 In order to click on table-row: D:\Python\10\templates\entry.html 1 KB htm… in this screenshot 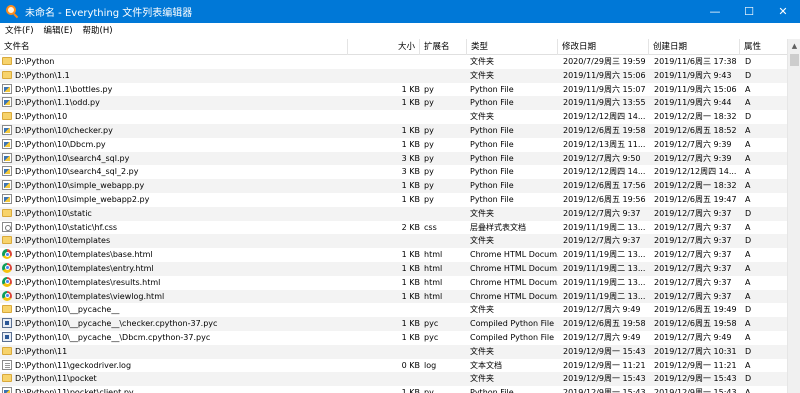, I will do `click(393, 268)`.